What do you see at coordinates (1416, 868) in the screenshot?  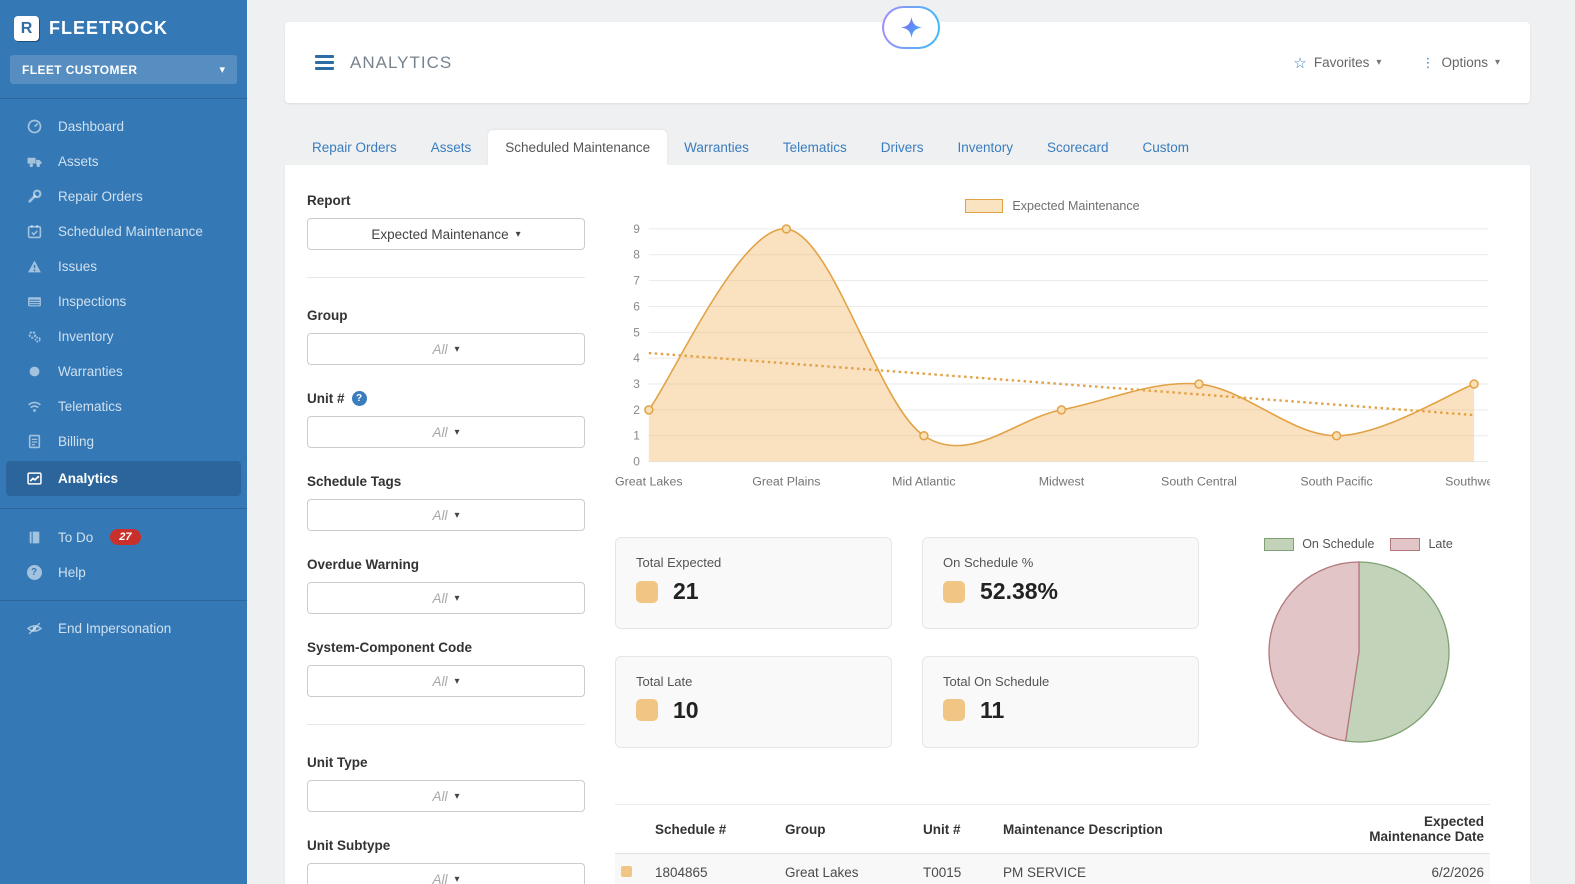 I see `cell-expected-date: 6/2/2026` at bounding box center [1416, 868].